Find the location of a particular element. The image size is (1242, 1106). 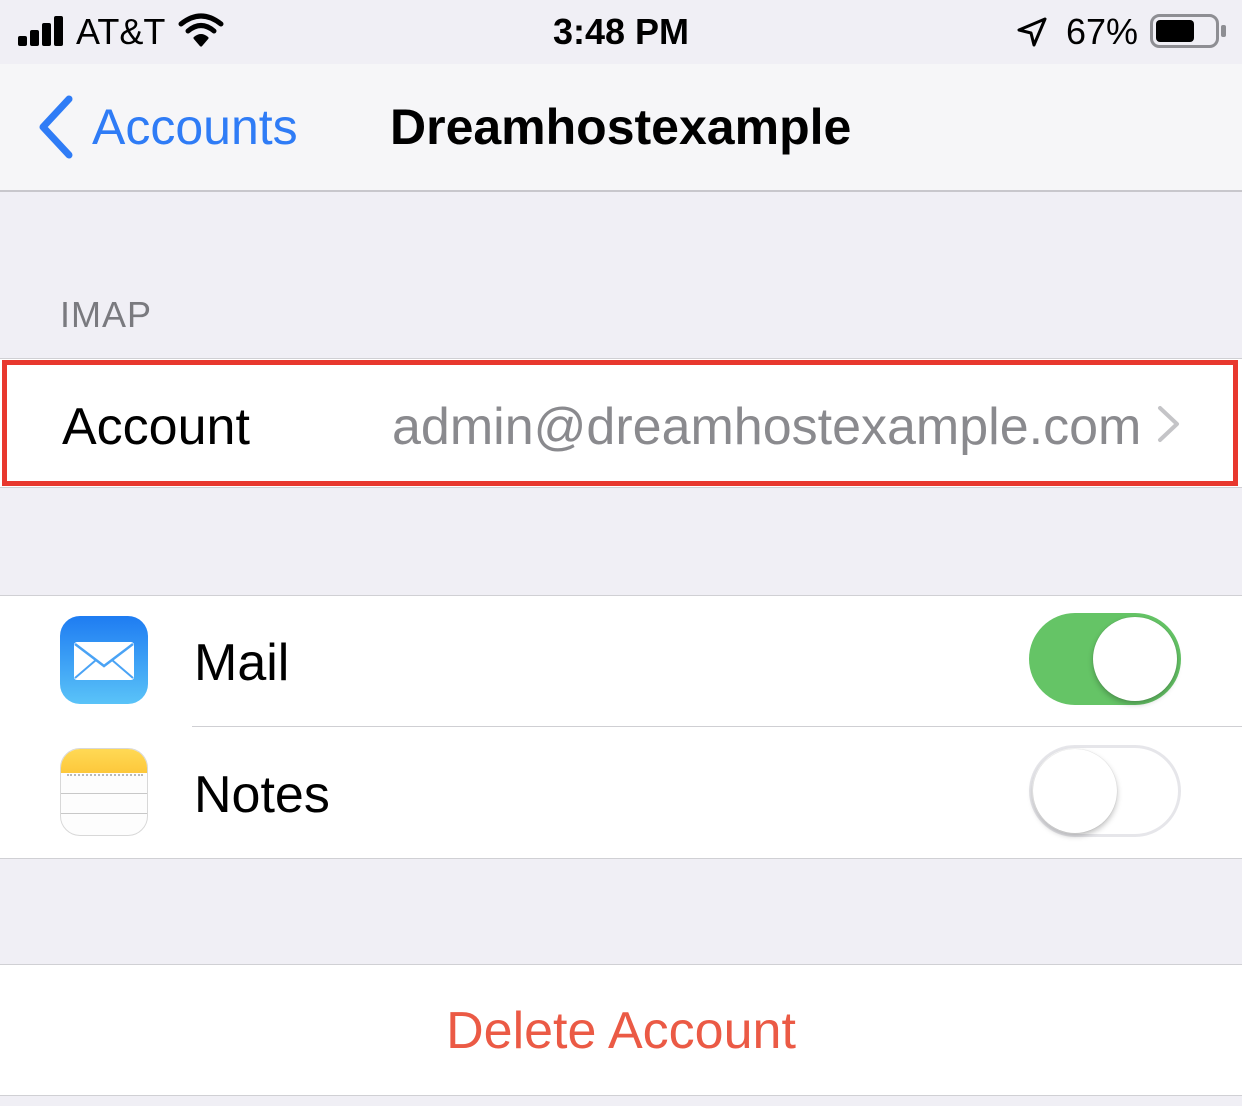

location-arrow-icon is located at coordinates (1032, 32).